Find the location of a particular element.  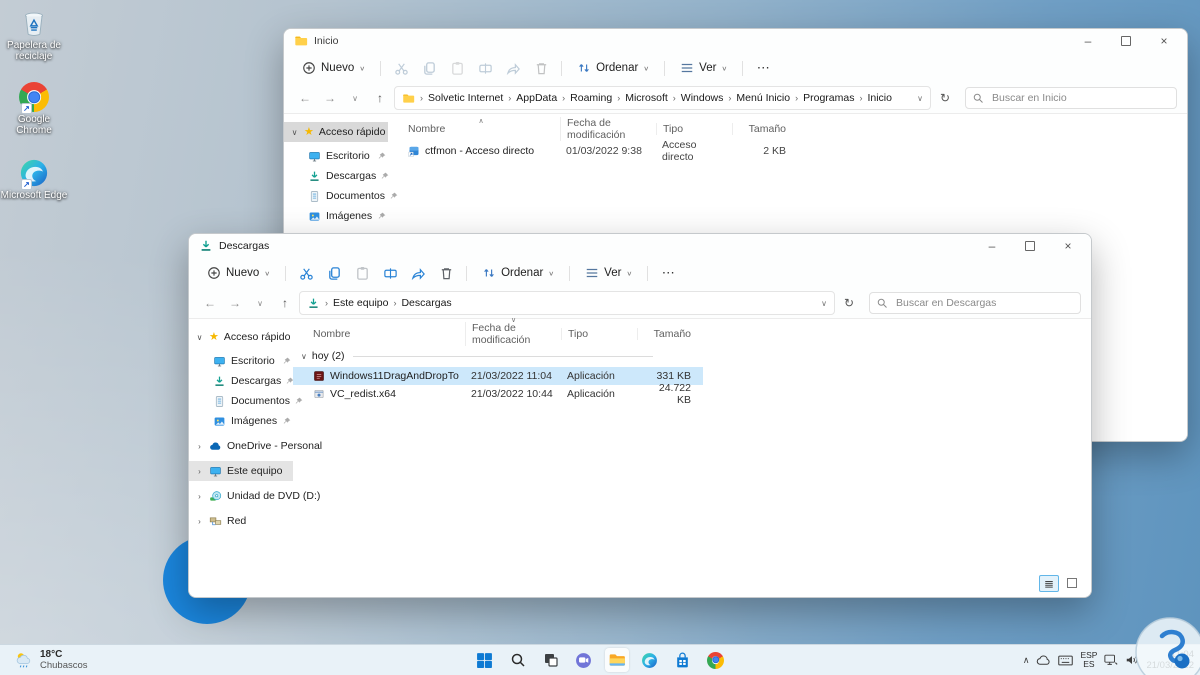

group-header-hoy: ∨ hoy (2) is located at coordinates (692, 356).